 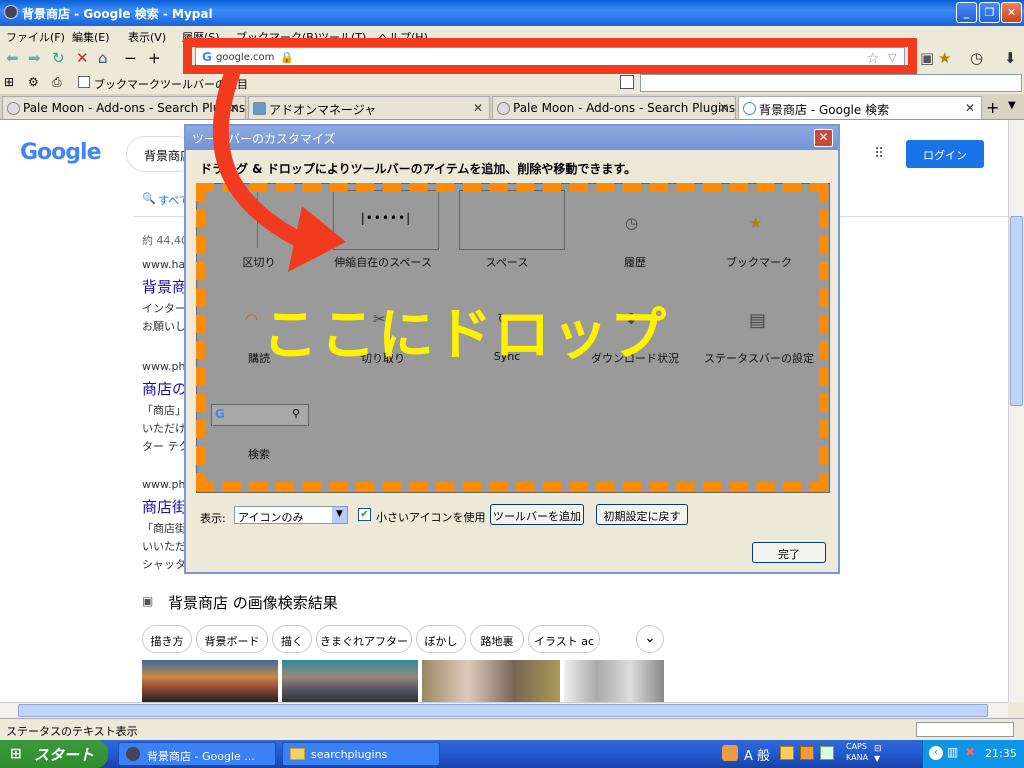 What do you see at coordinates (831, 83) in the screenshot?
I see `search-input` at bounding box center [831, 83].